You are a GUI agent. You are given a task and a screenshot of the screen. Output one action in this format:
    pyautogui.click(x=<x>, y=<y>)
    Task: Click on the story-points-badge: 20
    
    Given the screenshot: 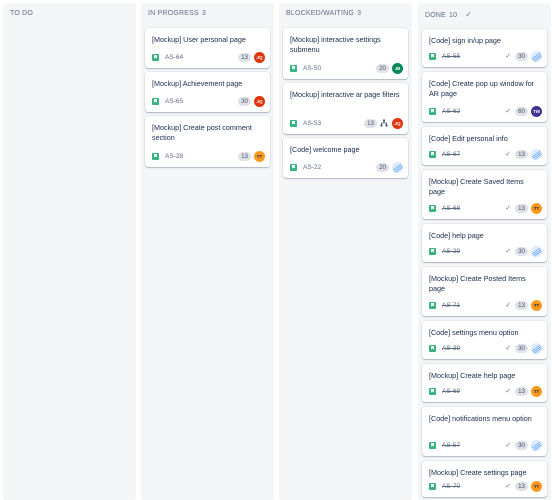 What is the action you would take?
    pyautogui.click(x=382, y=167)
    